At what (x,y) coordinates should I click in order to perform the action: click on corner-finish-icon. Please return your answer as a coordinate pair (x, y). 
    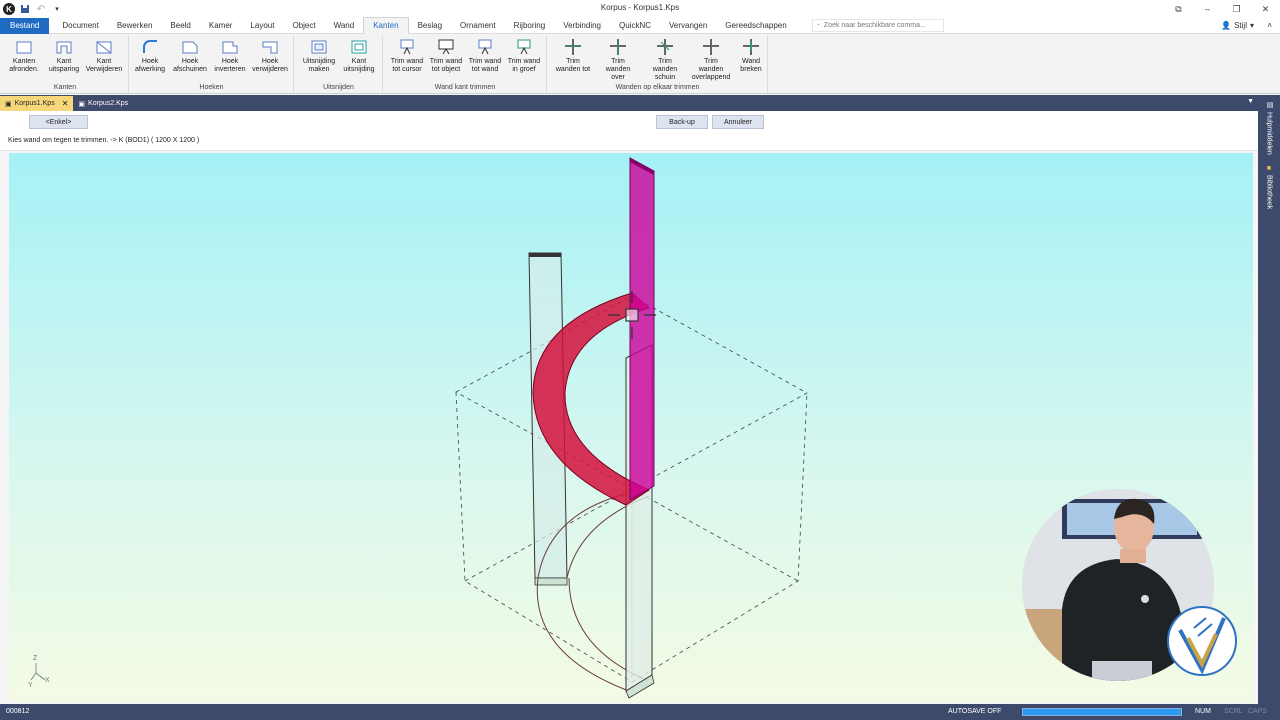
    Looking at the image, I should click on (150, 46).